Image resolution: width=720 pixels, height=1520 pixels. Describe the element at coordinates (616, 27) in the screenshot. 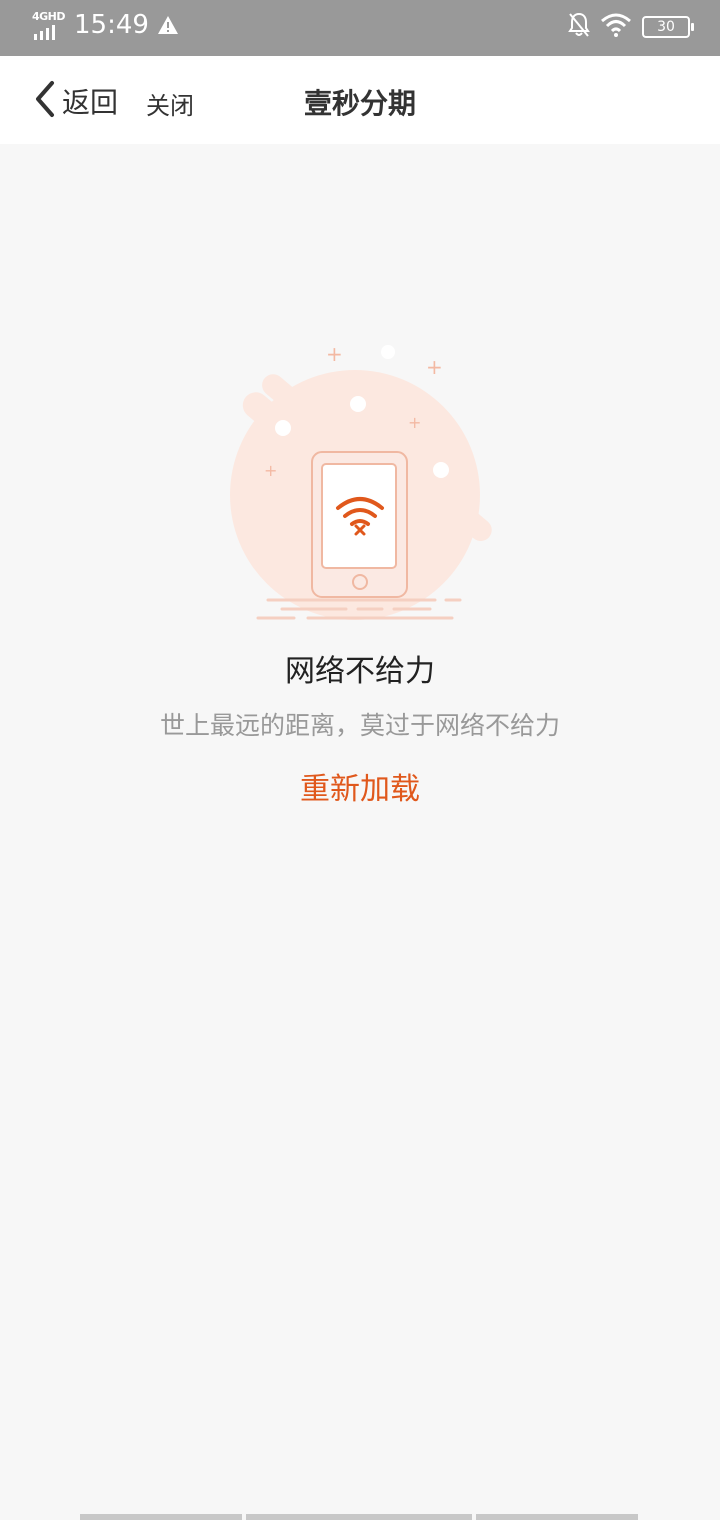

I see `wifi-icon` at that location.